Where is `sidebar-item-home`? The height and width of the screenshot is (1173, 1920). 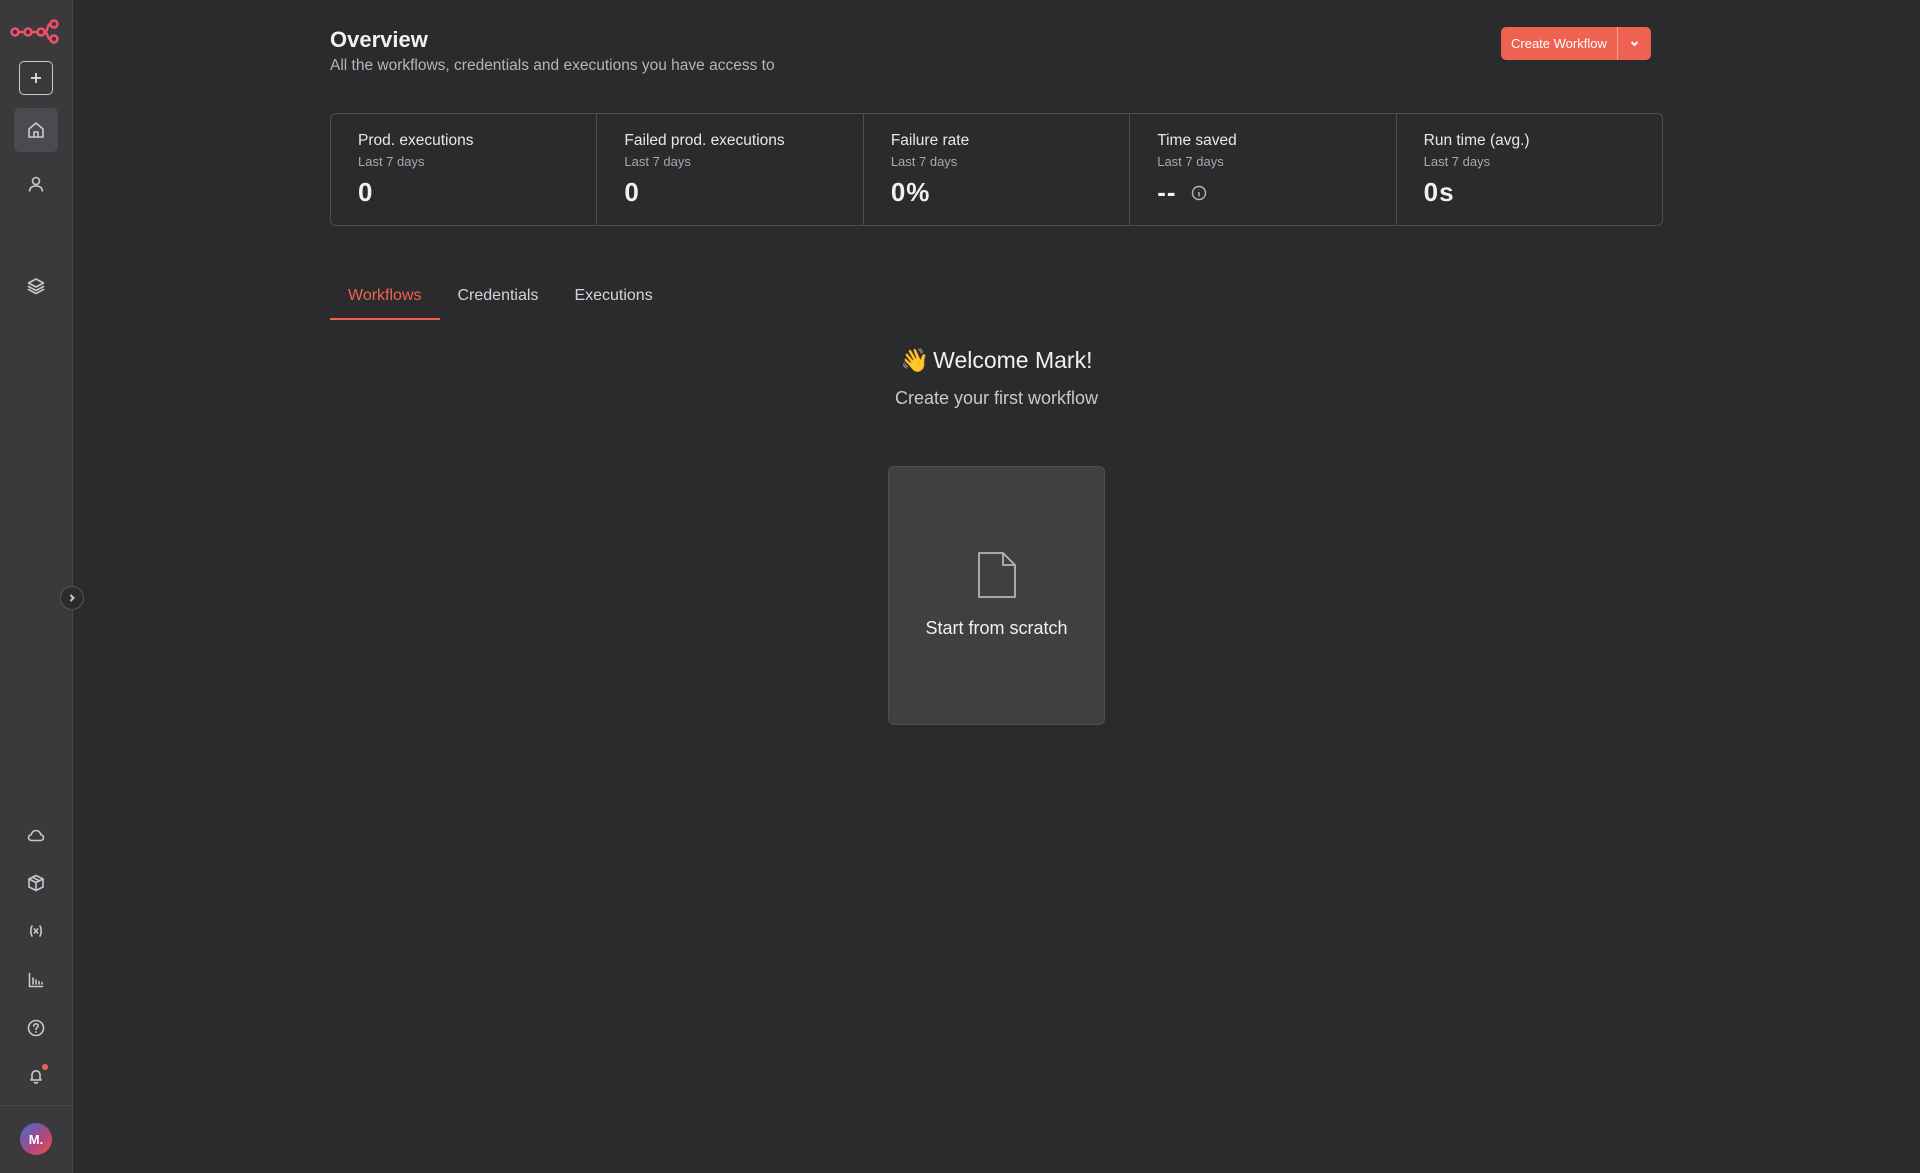 sidebar-item-home is located at coordinates (36, 130).